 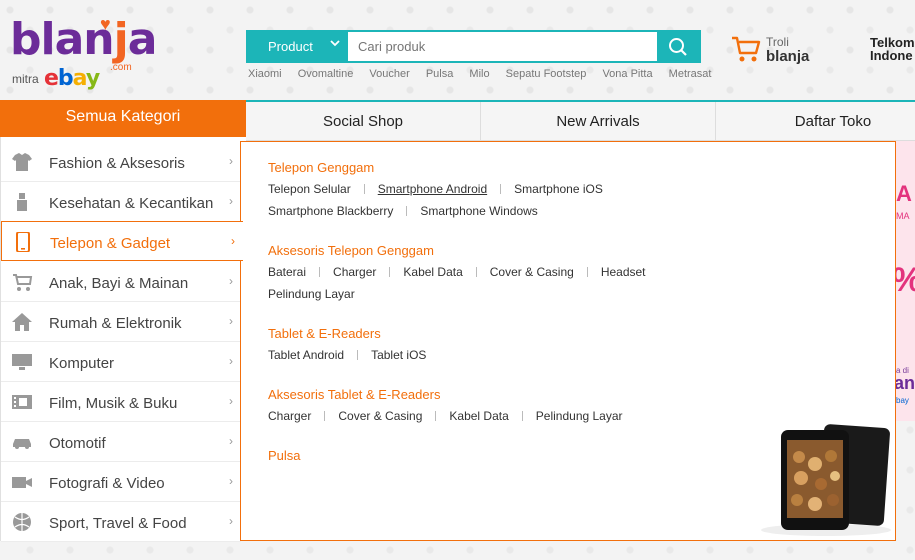 What do you see at coordinates (121, 442) in the screenshot?
I see `category-item-otomotif: Otomotif ›` at bounding box center [121, 442].